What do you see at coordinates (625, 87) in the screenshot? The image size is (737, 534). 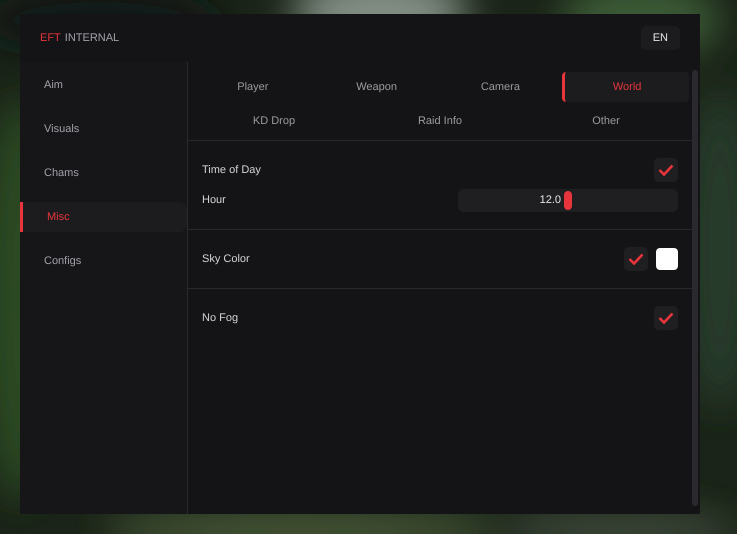 I see `tab: World` at bounding box center [625, 87].